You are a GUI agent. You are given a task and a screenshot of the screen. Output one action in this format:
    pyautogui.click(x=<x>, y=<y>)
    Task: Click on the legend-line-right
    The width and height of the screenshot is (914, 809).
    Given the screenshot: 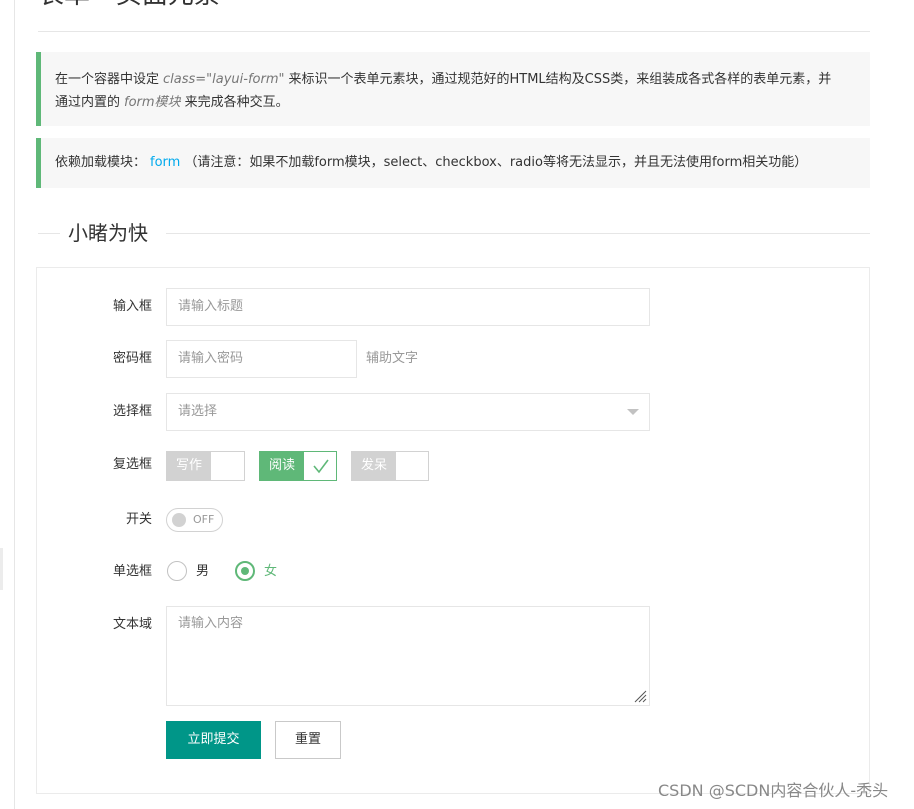 What is the action you would take?
    pyautogui.click(x=518, y=233)
    